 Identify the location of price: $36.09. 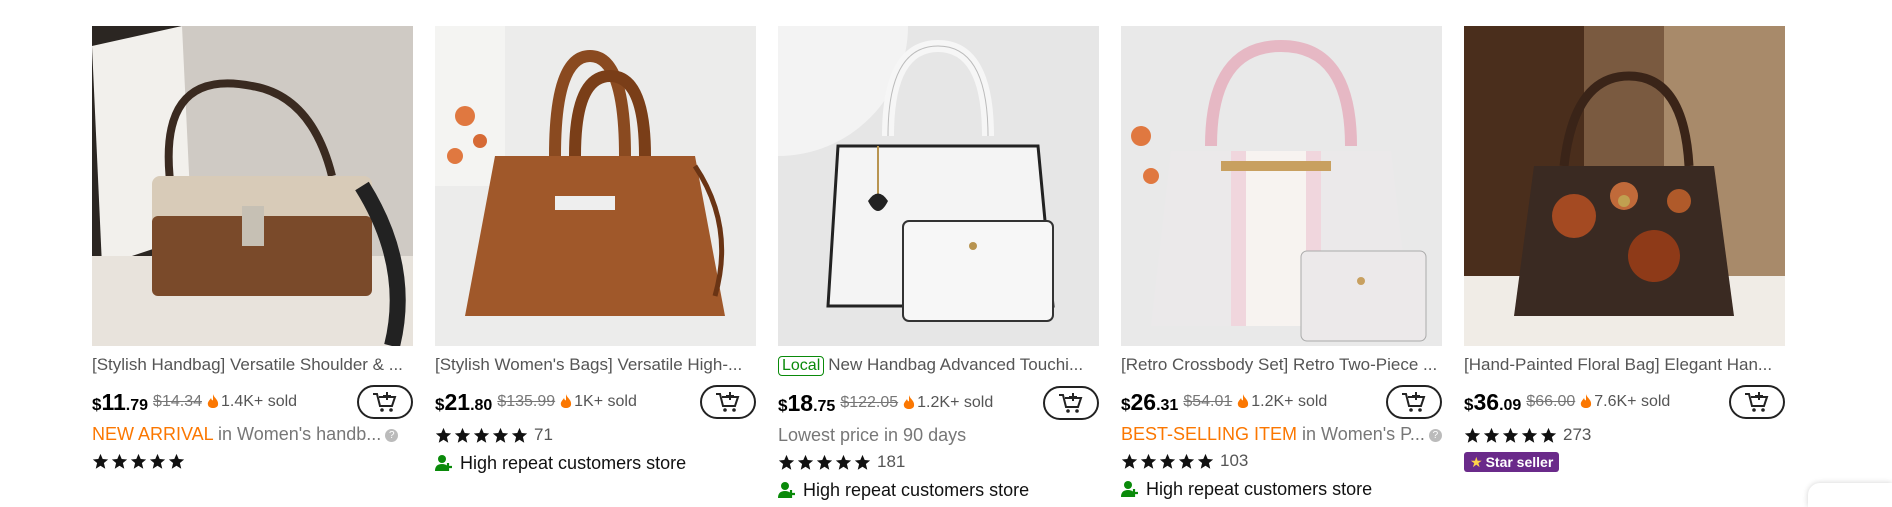
(1493, 401).